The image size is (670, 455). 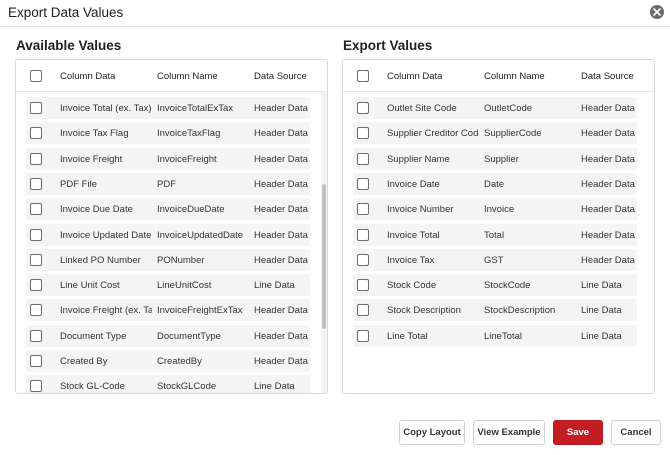 I want to click on cell-column-name: LineTotal, so click(x=503, y=336).